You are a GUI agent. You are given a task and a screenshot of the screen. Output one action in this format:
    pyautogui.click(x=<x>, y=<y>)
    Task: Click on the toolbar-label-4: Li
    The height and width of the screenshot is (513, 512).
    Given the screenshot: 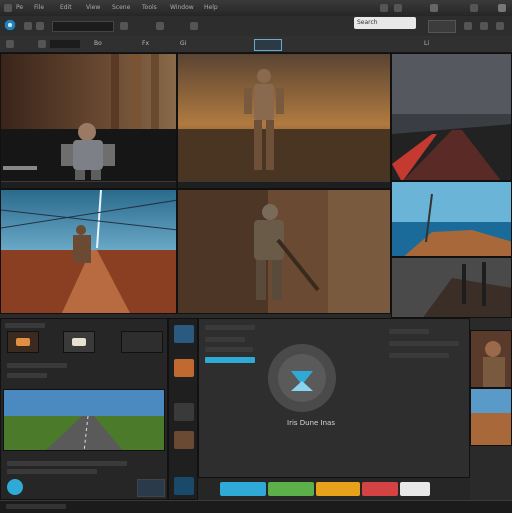 What is the action you would take?
    pyautogui.click(x=426, y=43)
    